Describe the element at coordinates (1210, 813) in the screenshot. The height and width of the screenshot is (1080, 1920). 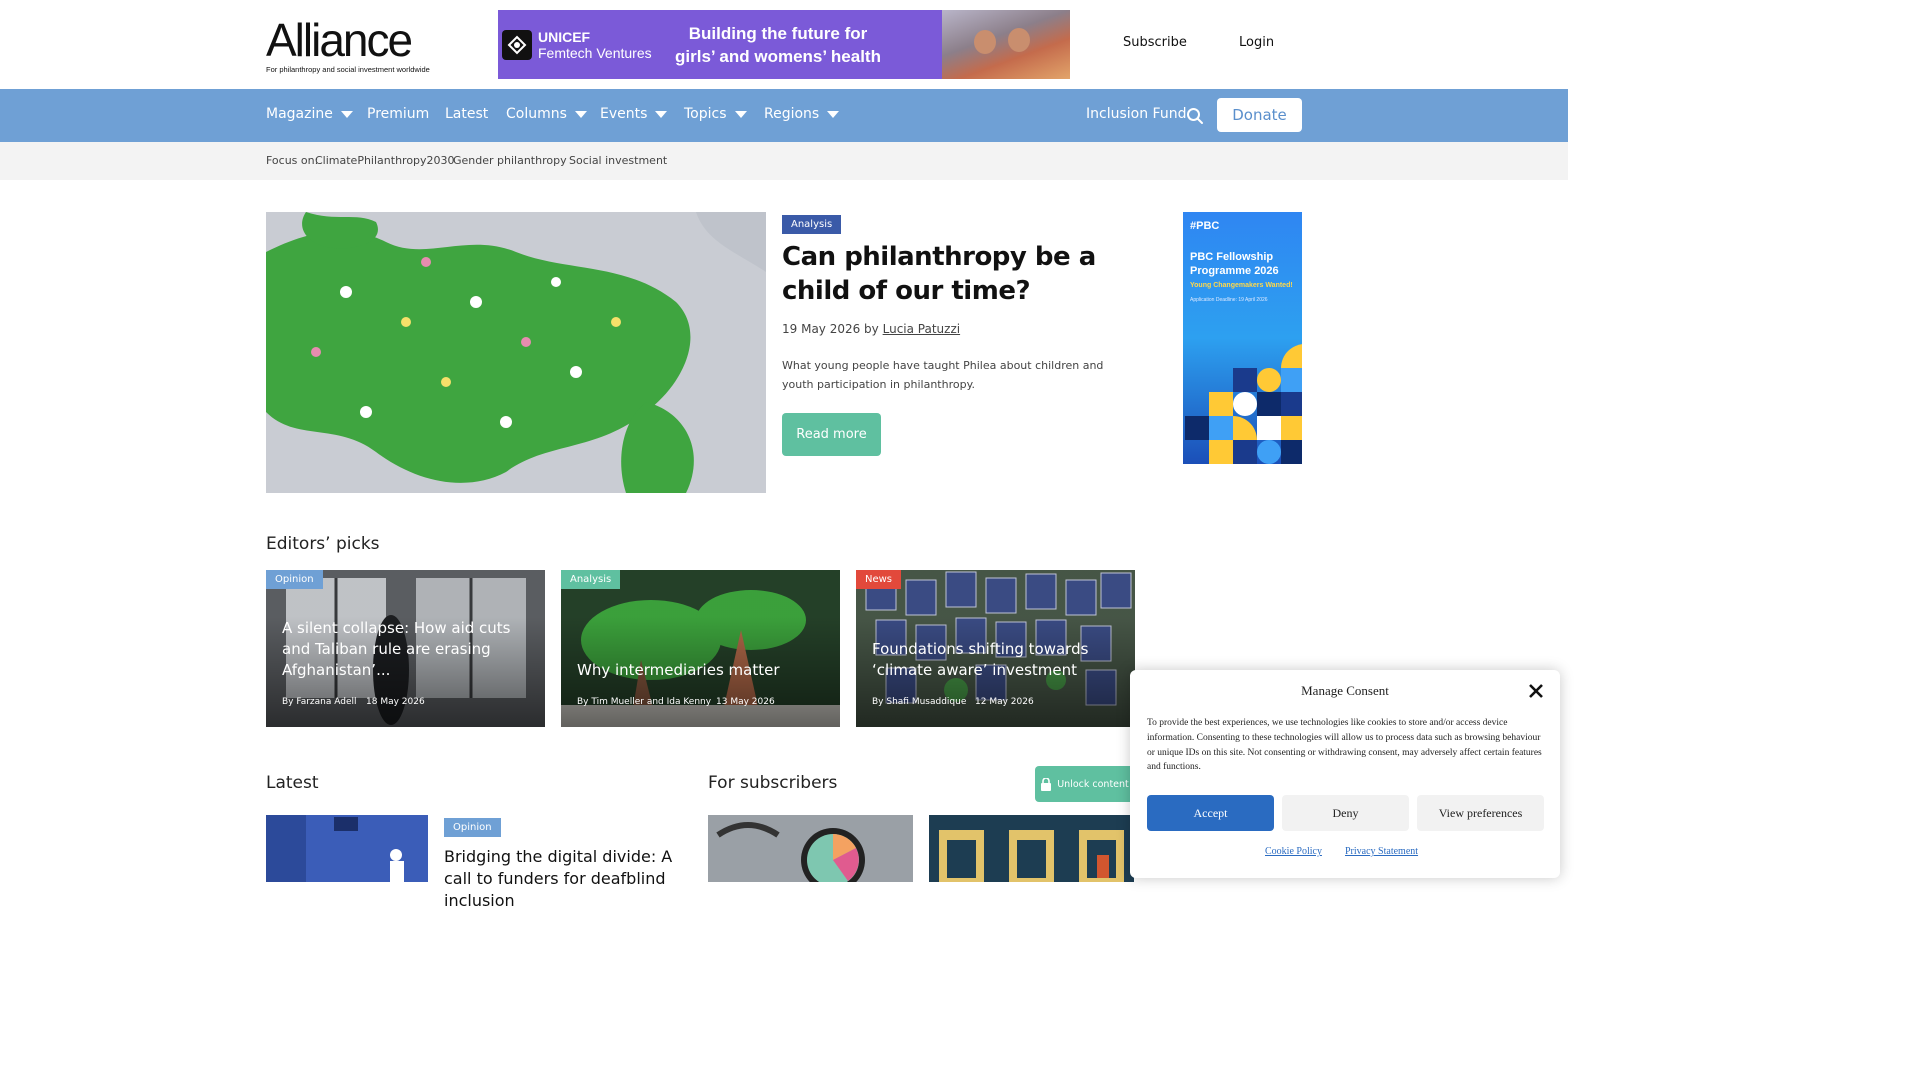
I see `accept-button: Accept` at that location.